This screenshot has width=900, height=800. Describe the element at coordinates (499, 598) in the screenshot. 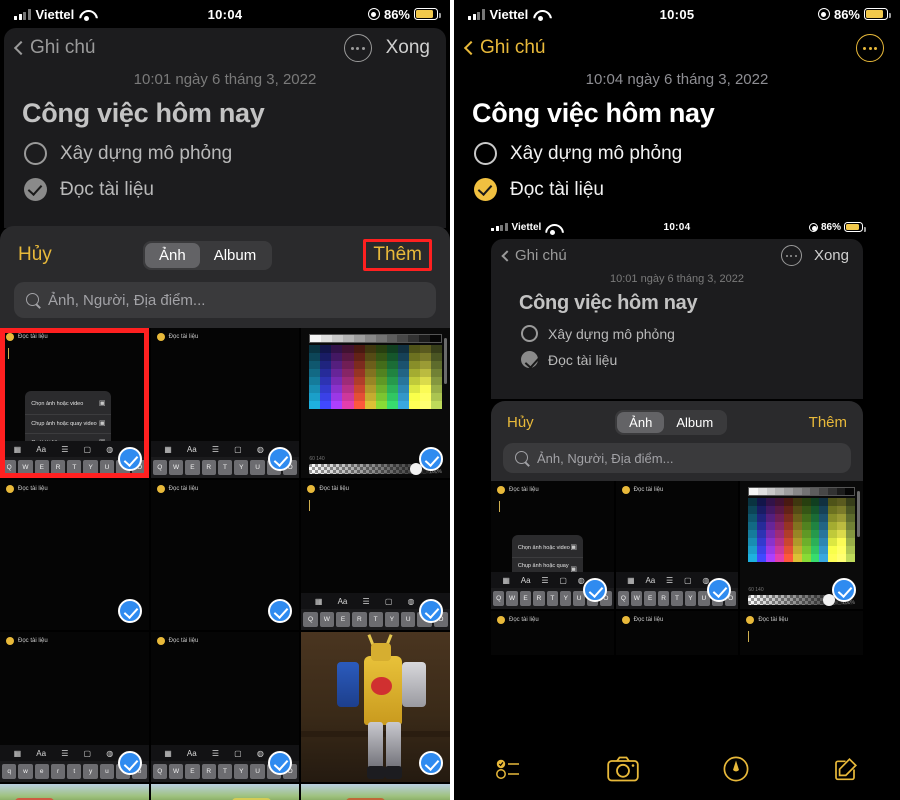

I see `keyboard-key: Q` at that location.